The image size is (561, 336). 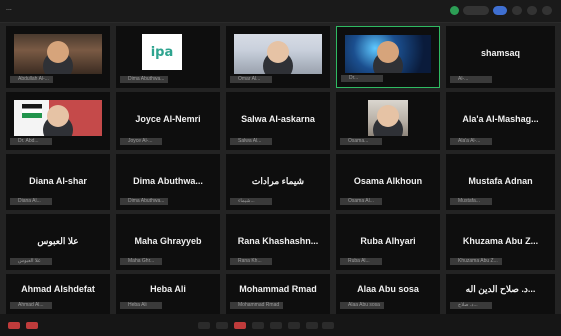 I want to click on participant-name: Mustafa Adnan, so click(x=500, y=181).